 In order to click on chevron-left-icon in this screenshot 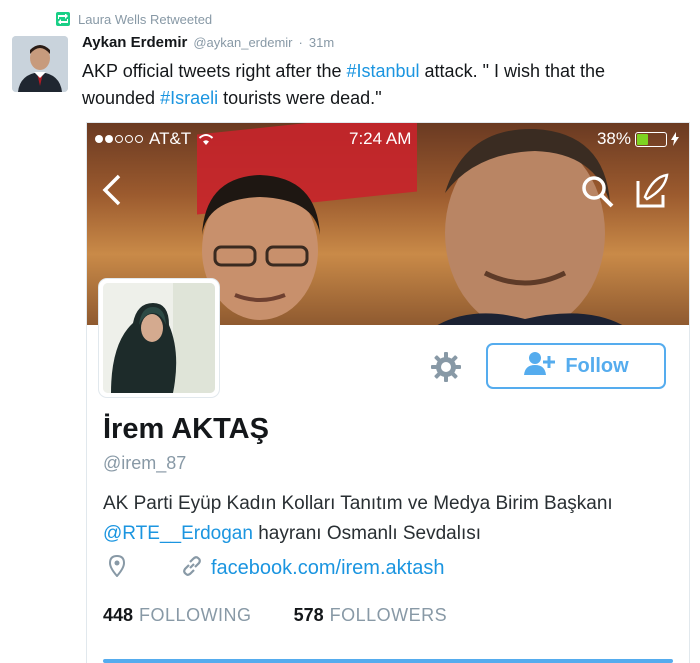, I will do `click(112, 192)`.